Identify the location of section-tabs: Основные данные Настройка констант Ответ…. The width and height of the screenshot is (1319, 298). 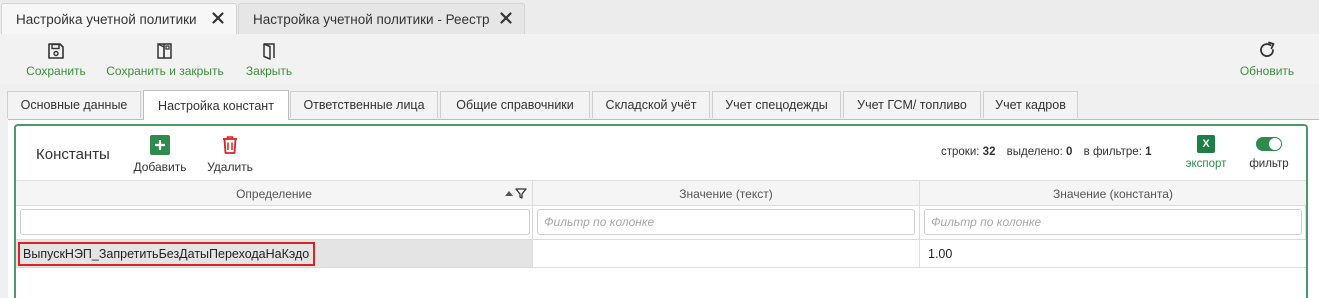
(659, 105).